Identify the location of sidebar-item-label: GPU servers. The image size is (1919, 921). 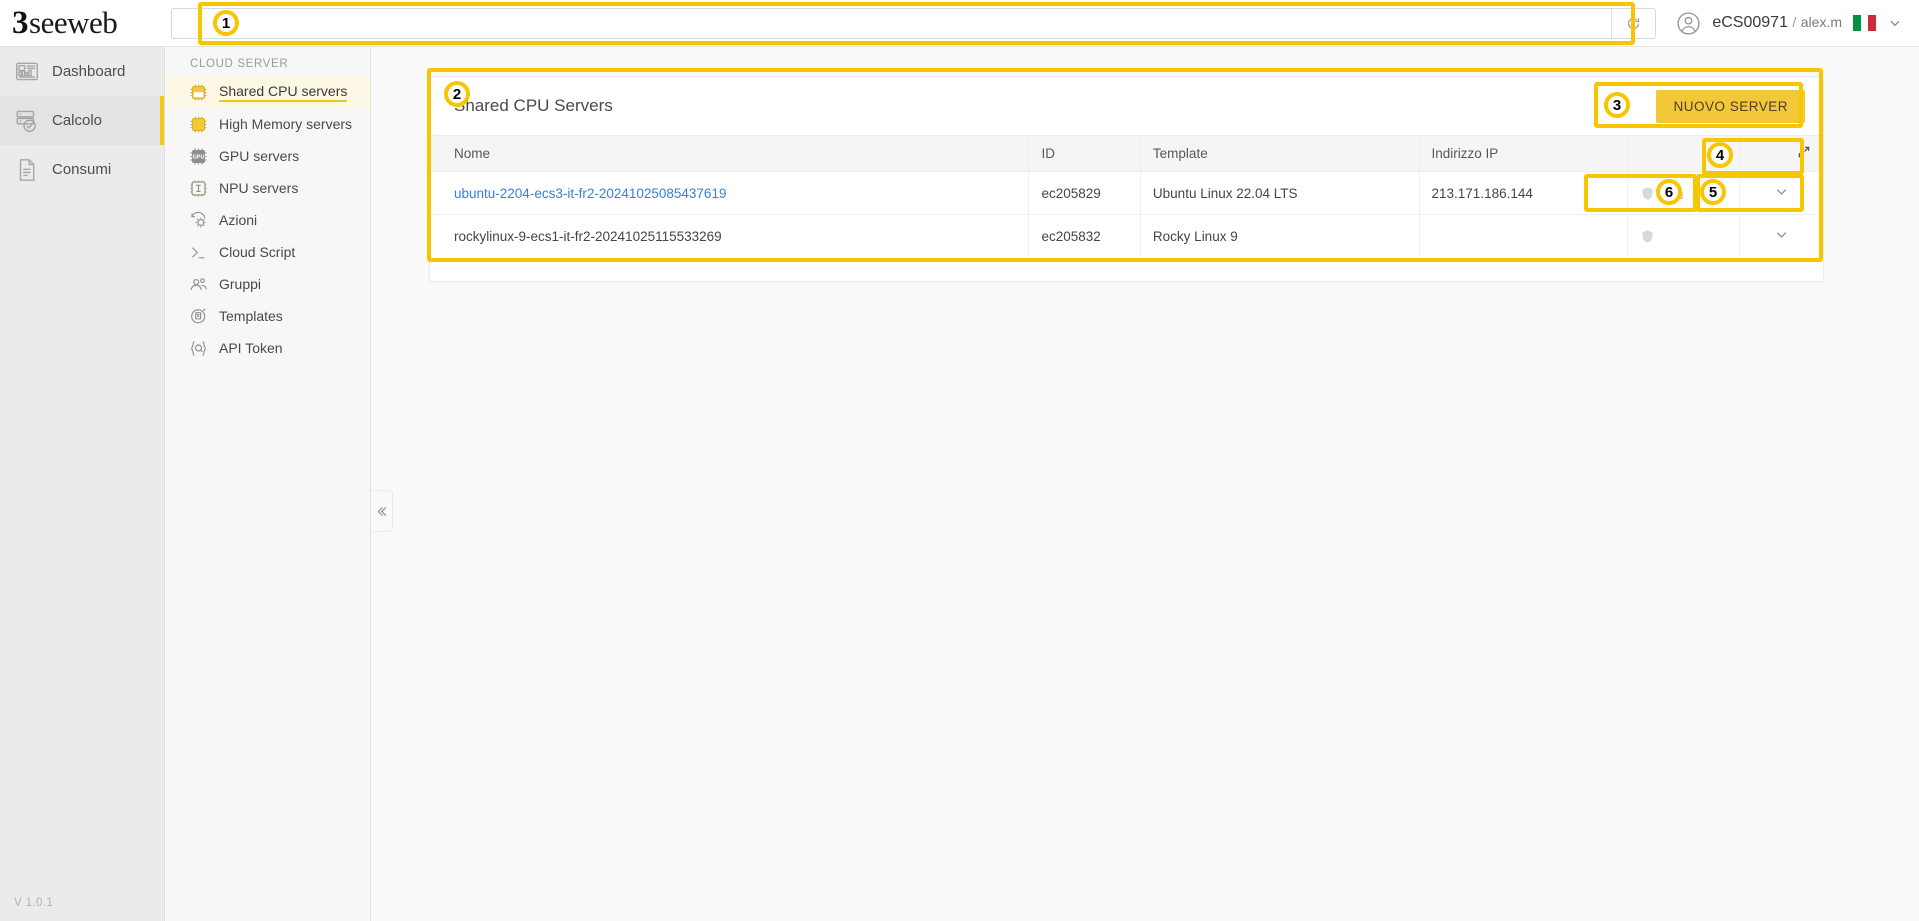
(259, 156).